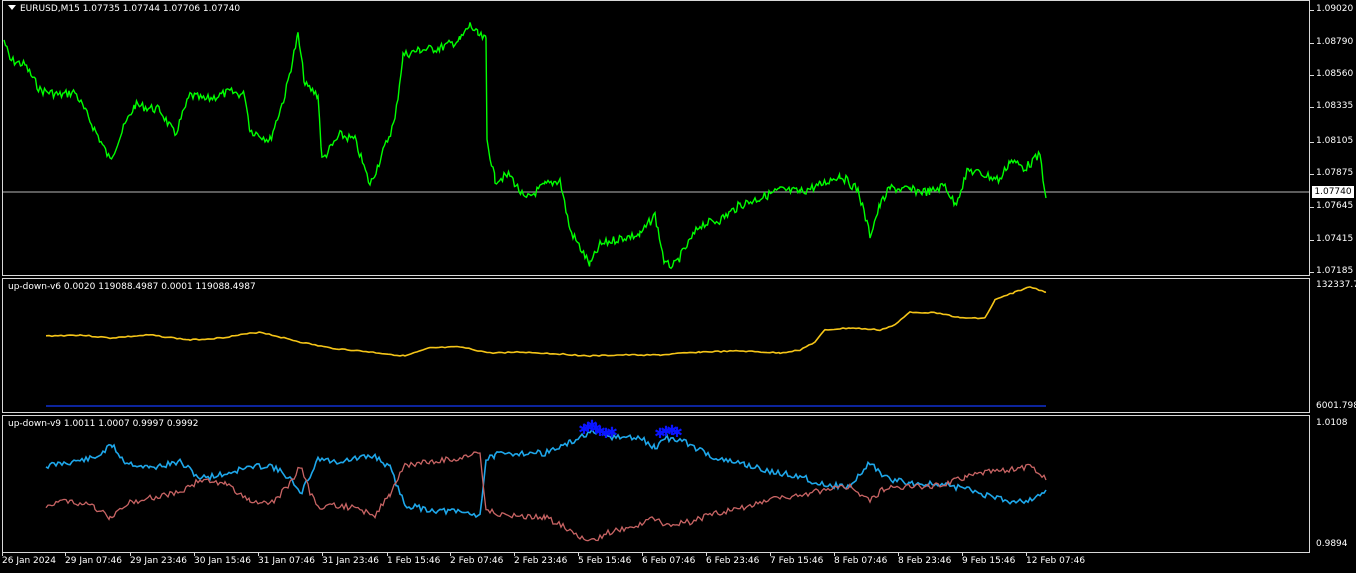 This screenshot has width=1356, height=573. What do you see at coordinates (1335, 106) in the screenshot?
I see `price-tick-label: 1.08335` at bounding box center [1335, 106].